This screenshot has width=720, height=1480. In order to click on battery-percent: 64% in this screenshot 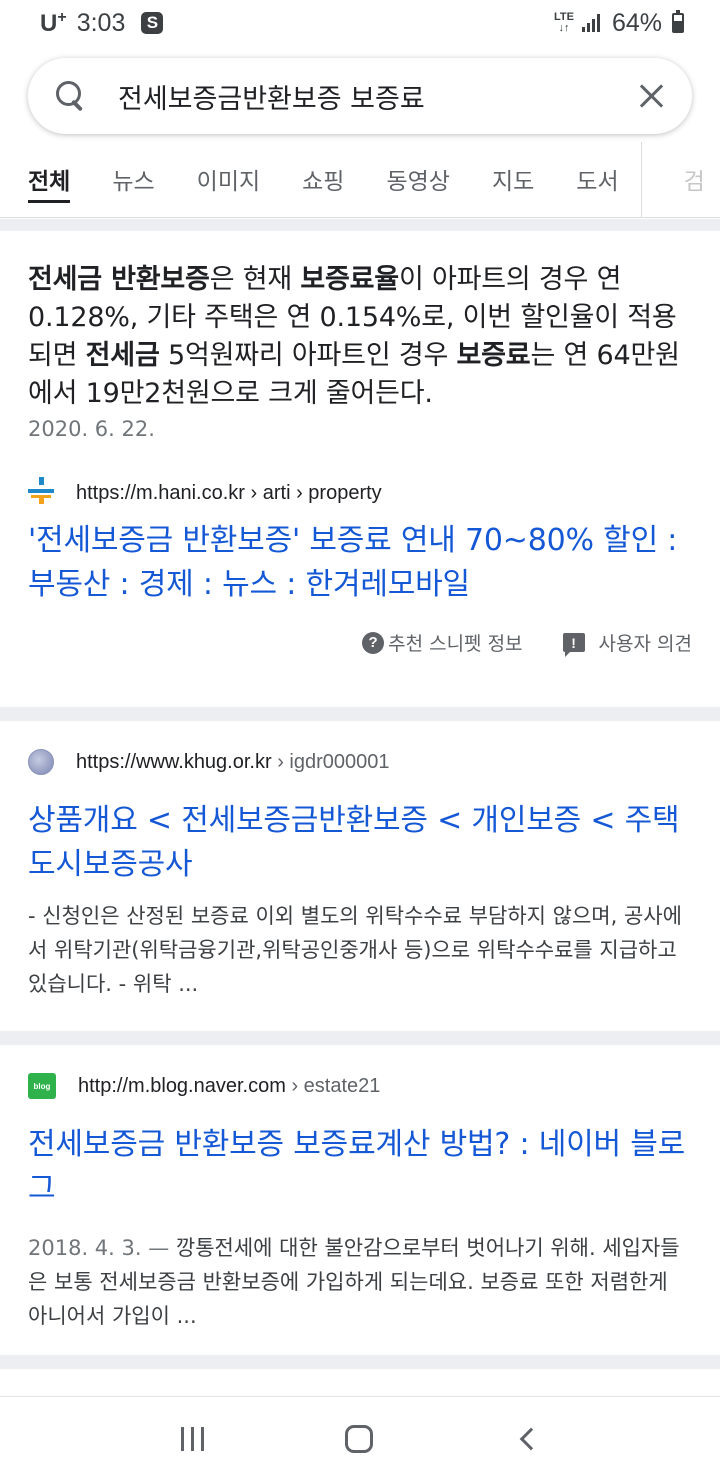, I will do `click(636, 22)`.